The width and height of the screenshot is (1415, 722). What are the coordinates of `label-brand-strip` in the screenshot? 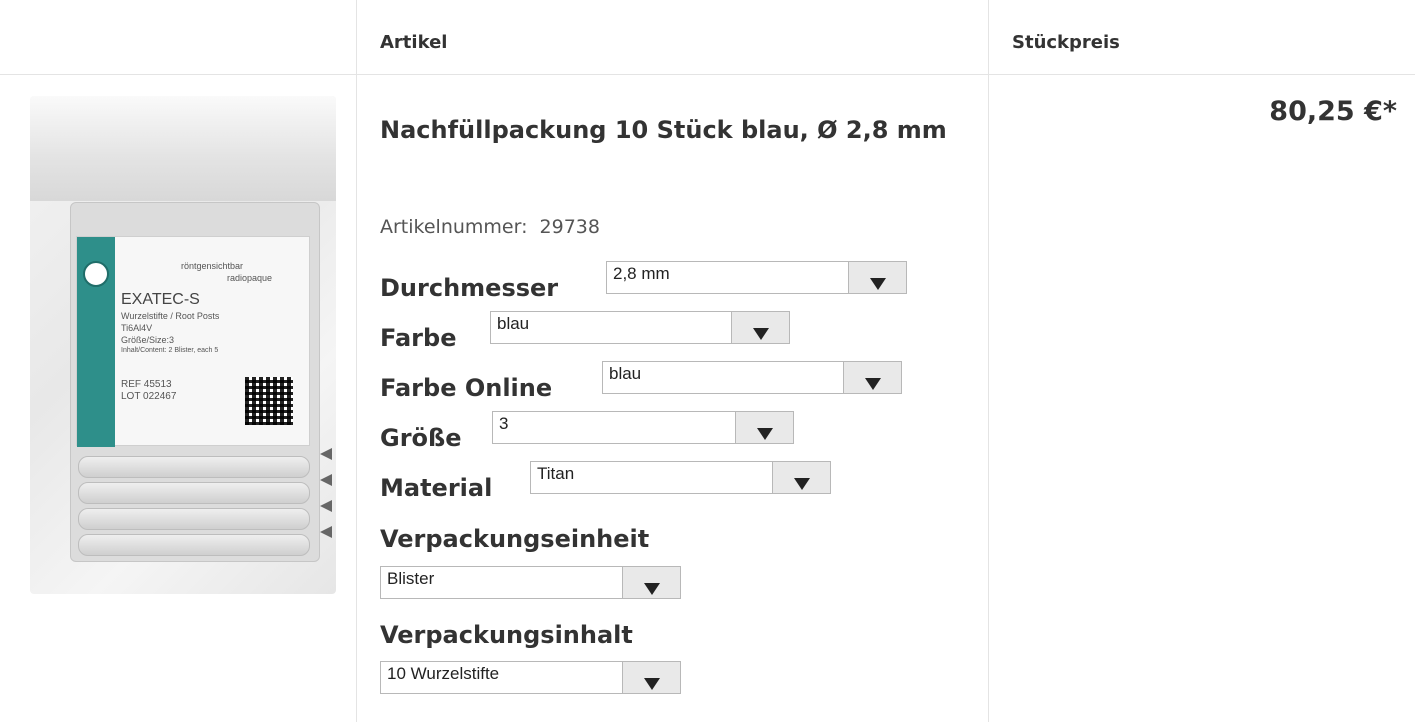 It's located at (96, 342).